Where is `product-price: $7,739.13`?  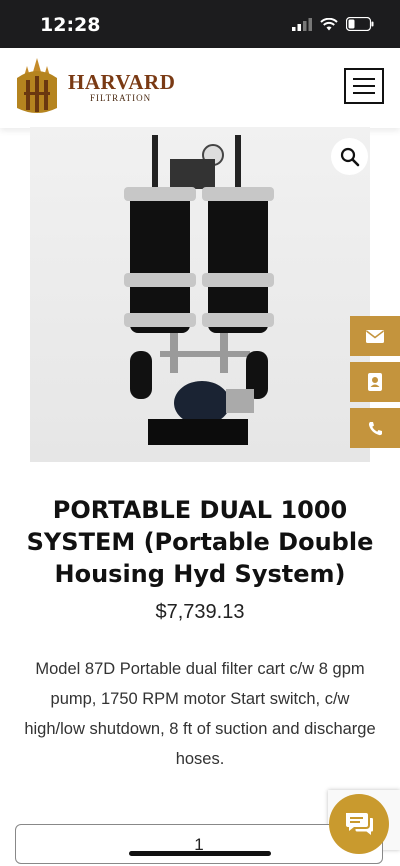 product-price: $7,739.13 is located at coordinates (200, 612).